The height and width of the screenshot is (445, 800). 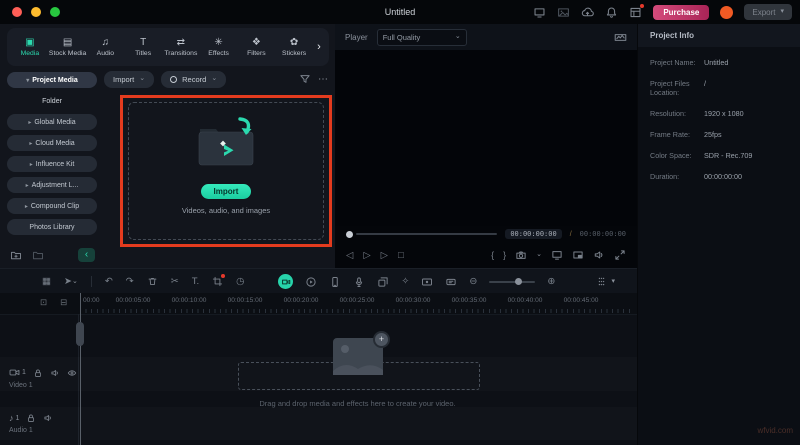 I want to click on tab-audio: ♫ Audio, so click(x=106, y=47).